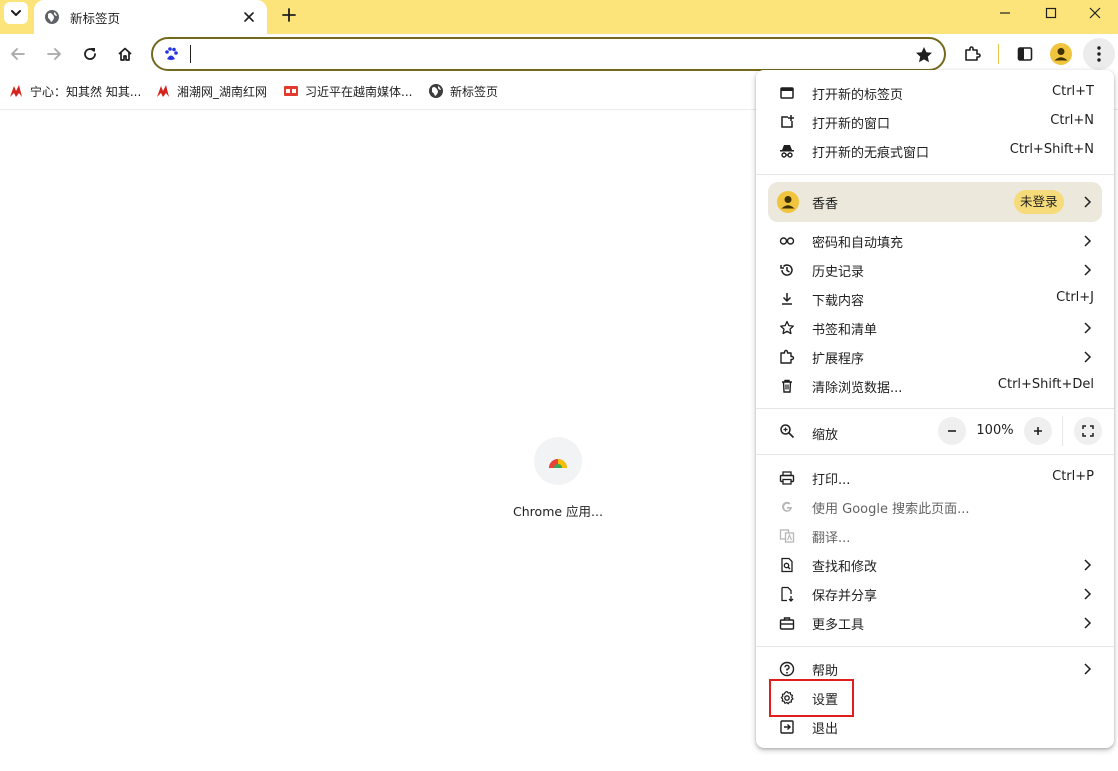  What do you see at coordinates (935, 357) in the screenshot?
I see `menu-item-extensions: 扩展程序` at bounding box center [935, 357].